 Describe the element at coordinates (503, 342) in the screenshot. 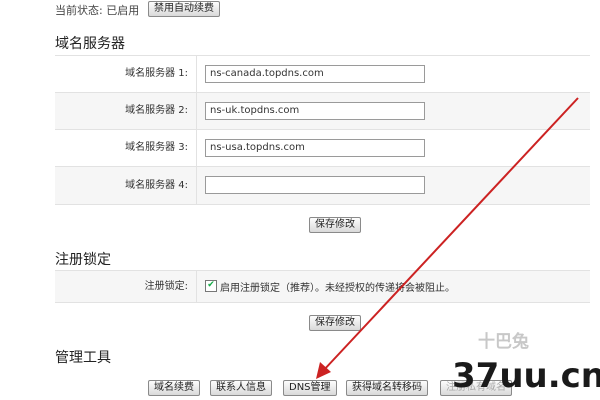

I see `watermark-cn-logo: 十巴兔` at that location.